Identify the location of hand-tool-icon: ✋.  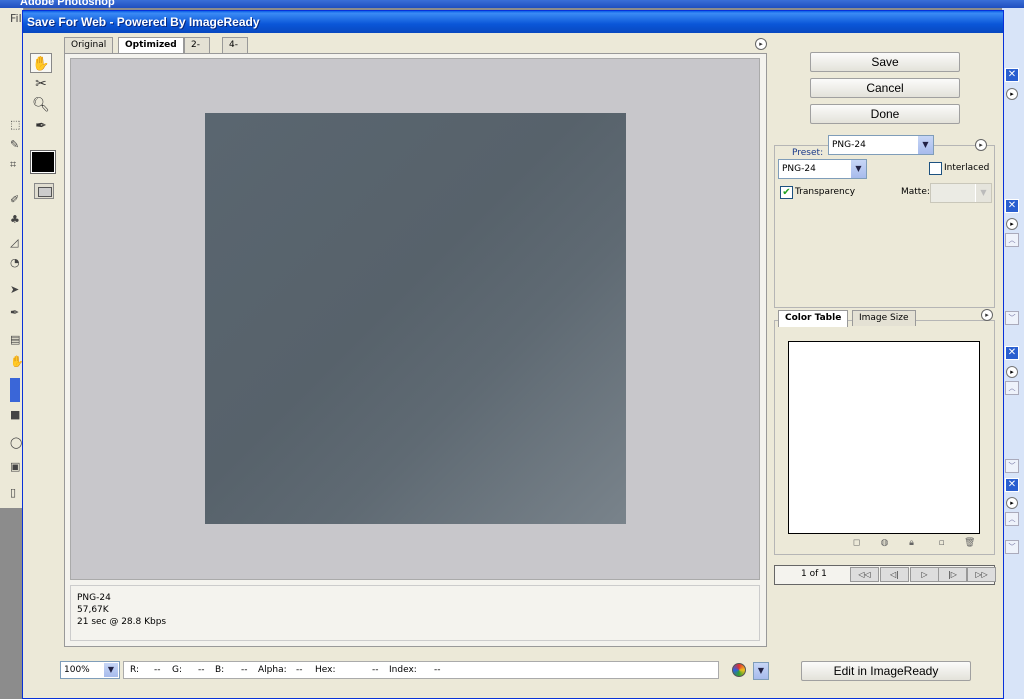
(41, 63).